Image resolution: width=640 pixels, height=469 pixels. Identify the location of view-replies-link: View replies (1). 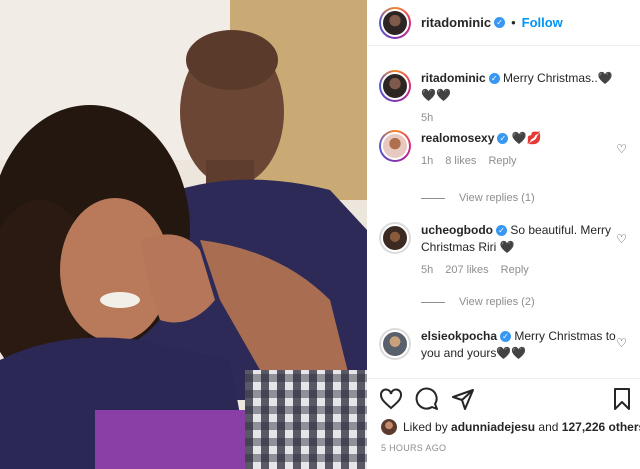
(478, 198).